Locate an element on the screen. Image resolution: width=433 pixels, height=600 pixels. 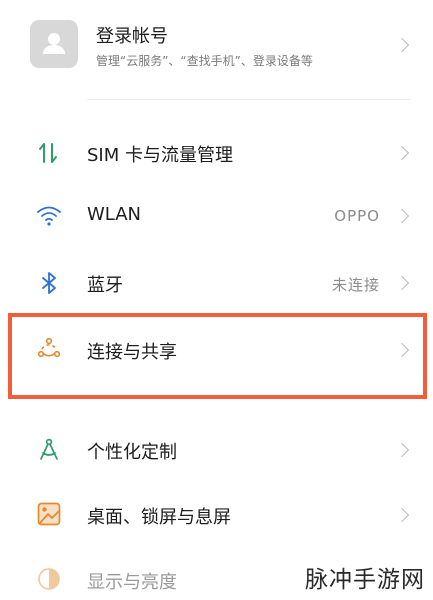
personalization-icon is located at coordinates (49, 449).